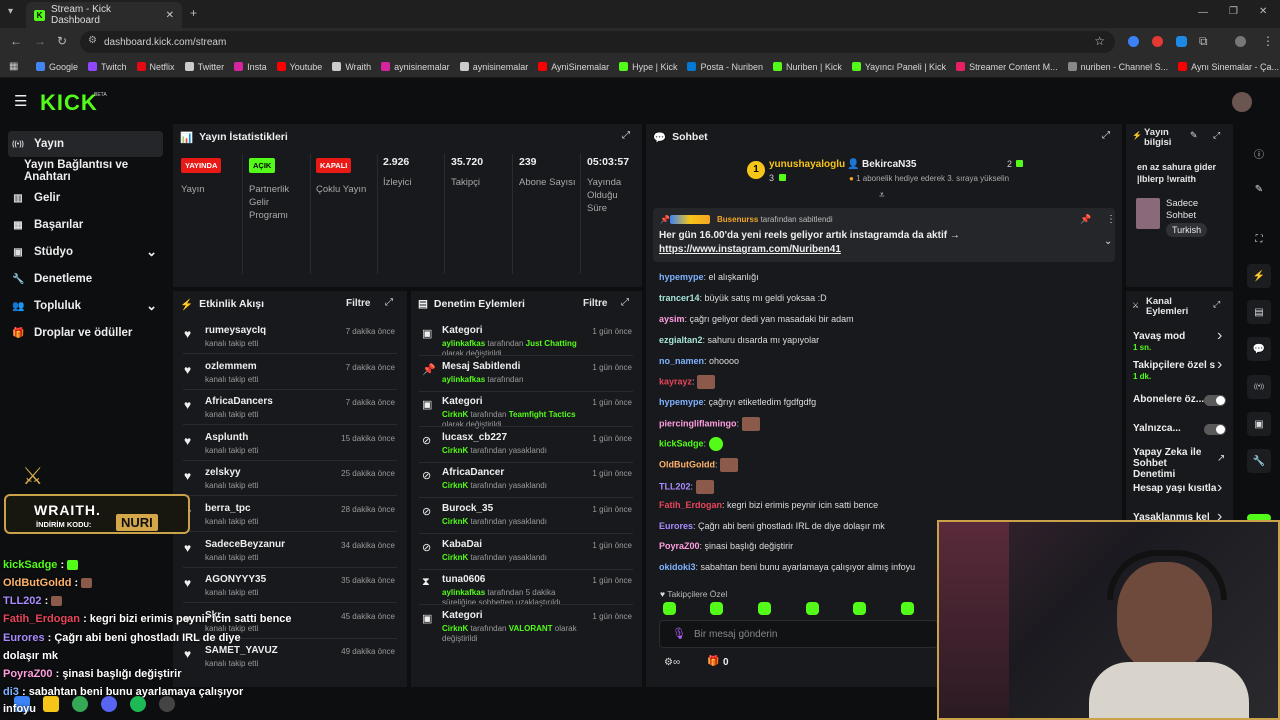 The width and height of the screenshot is (1280, 720). I want to click on layout-icon: ▣, so click(1259, 424).